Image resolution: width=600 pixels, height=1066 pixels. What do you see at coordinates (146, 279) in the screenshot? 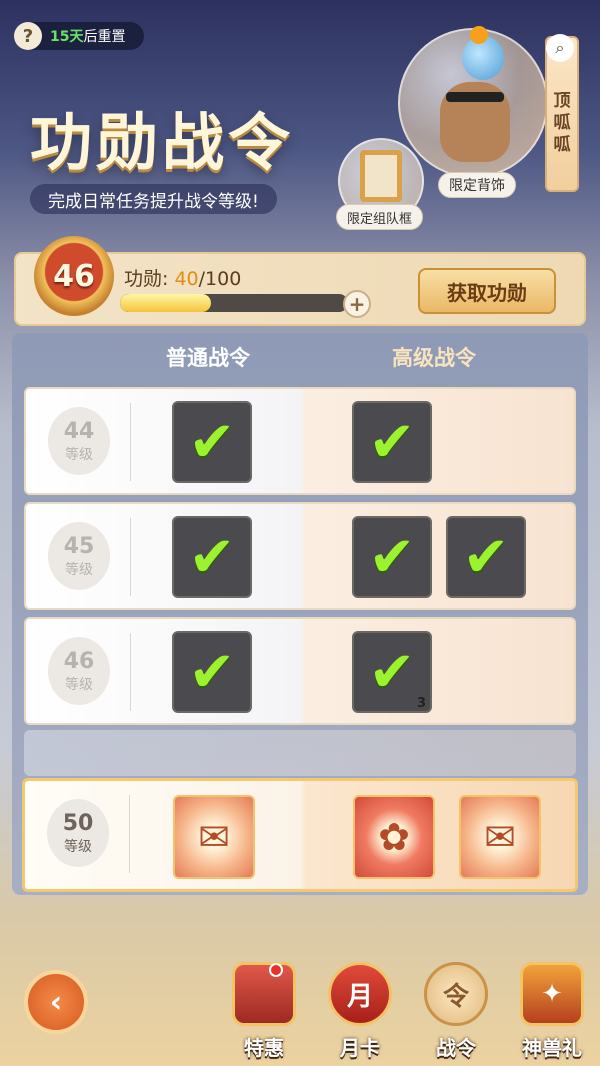
I see `merit-text: 功勋:` at bounding box center [146, 279].